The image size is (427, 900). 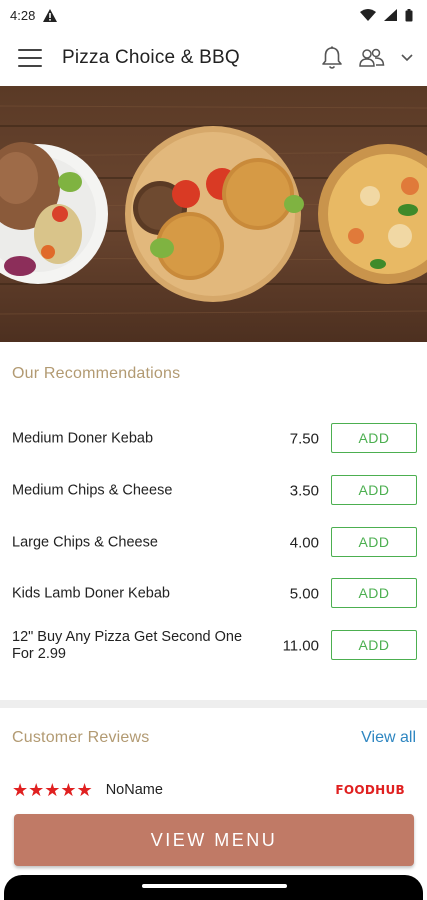 What do you see at coordinates (214, 840) in the screenshot?
I see `view-menu-button: VIEW MENU` at bounding box center [214, 840].